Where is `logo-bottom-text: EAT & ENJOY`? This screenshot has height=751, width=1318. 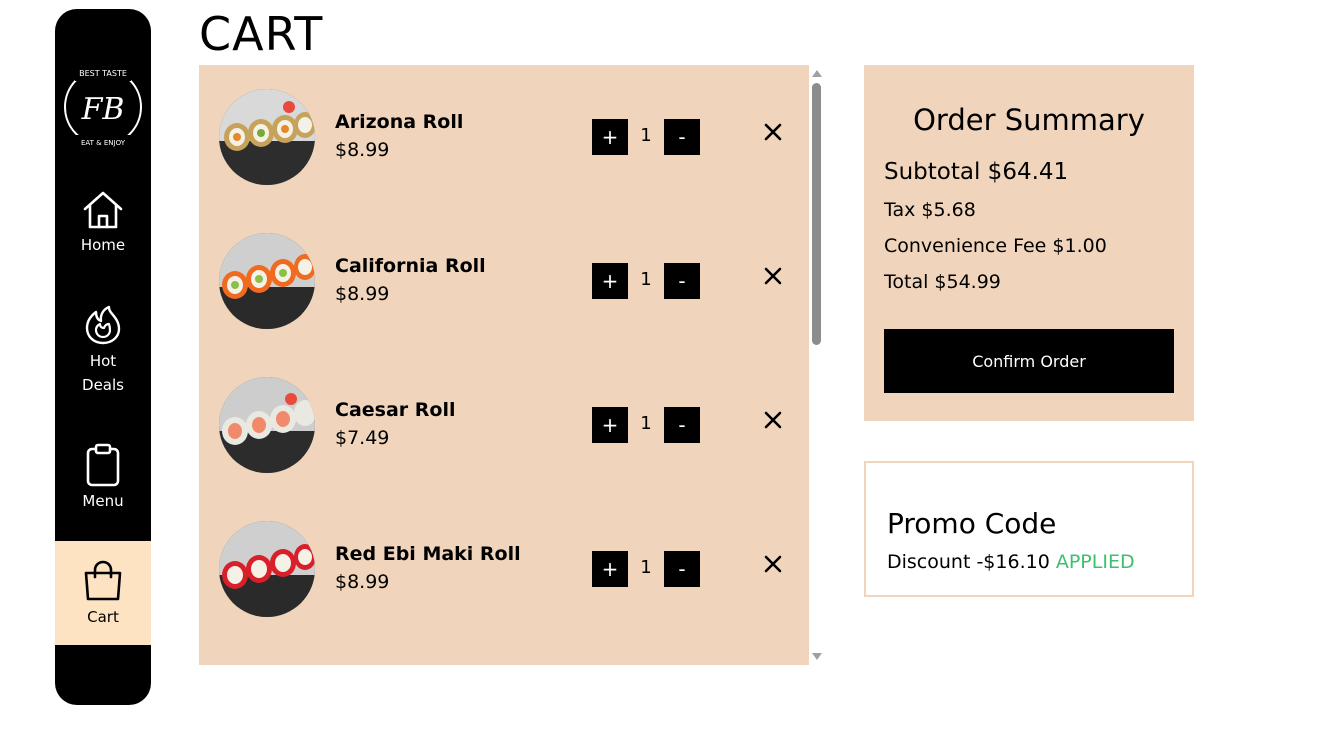
logo-bottom-text: EAT & ENJOY is located at coordinates (103, 143).